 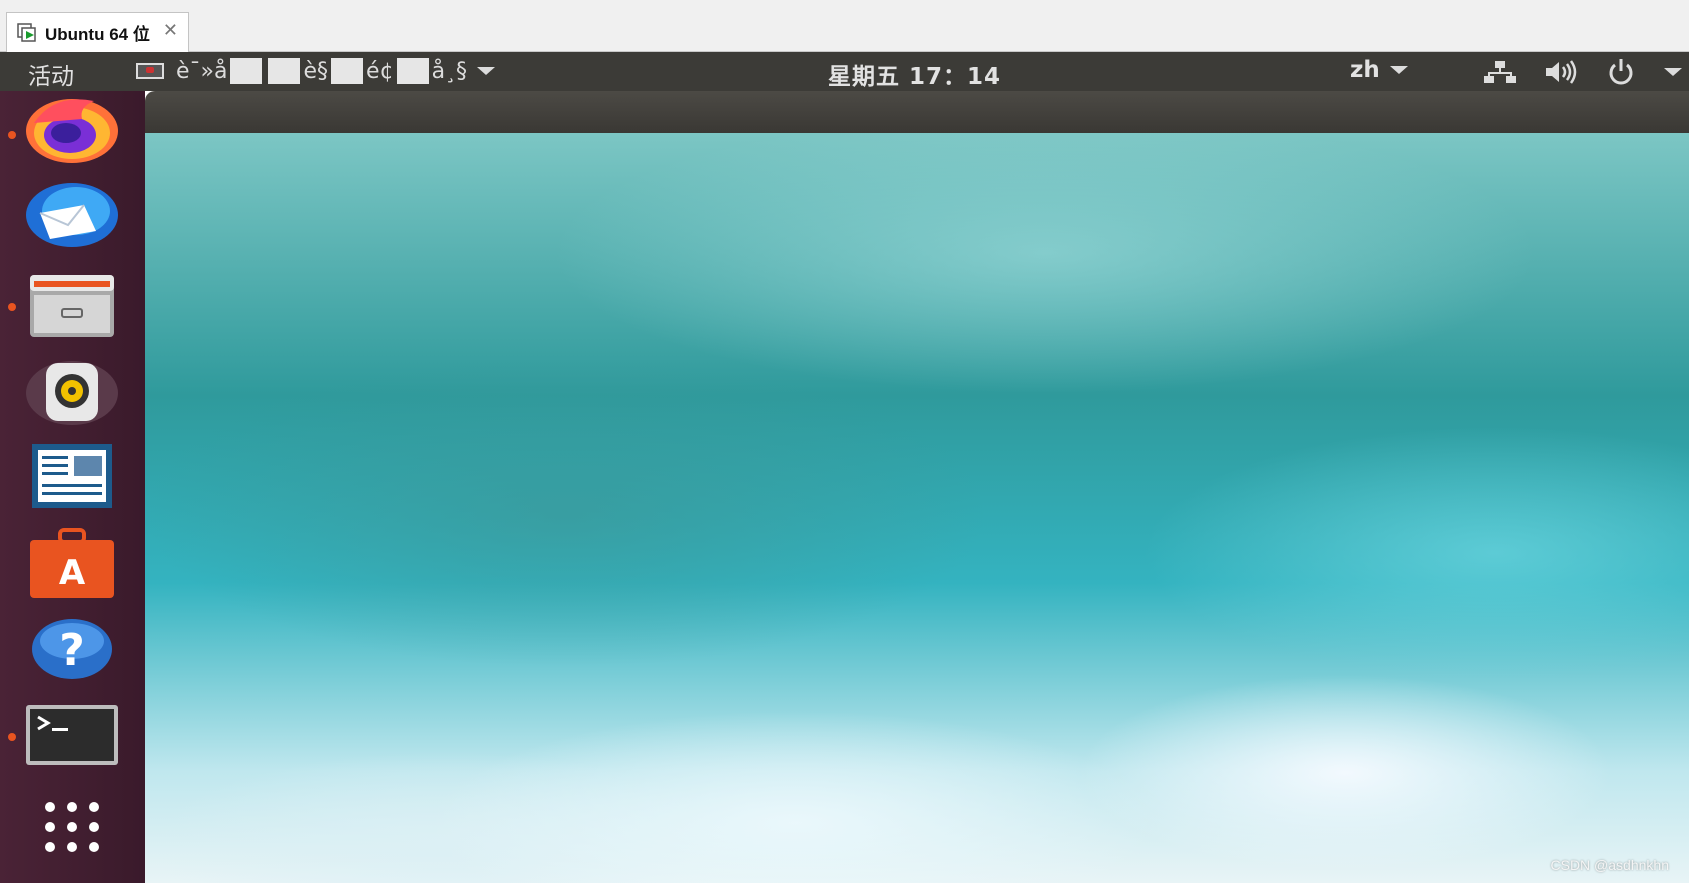 What do you see at coordinates (202, 71) in the screenshot?
I see `app-menu-text-1: è¯»å` at bounding box center [202, 71].